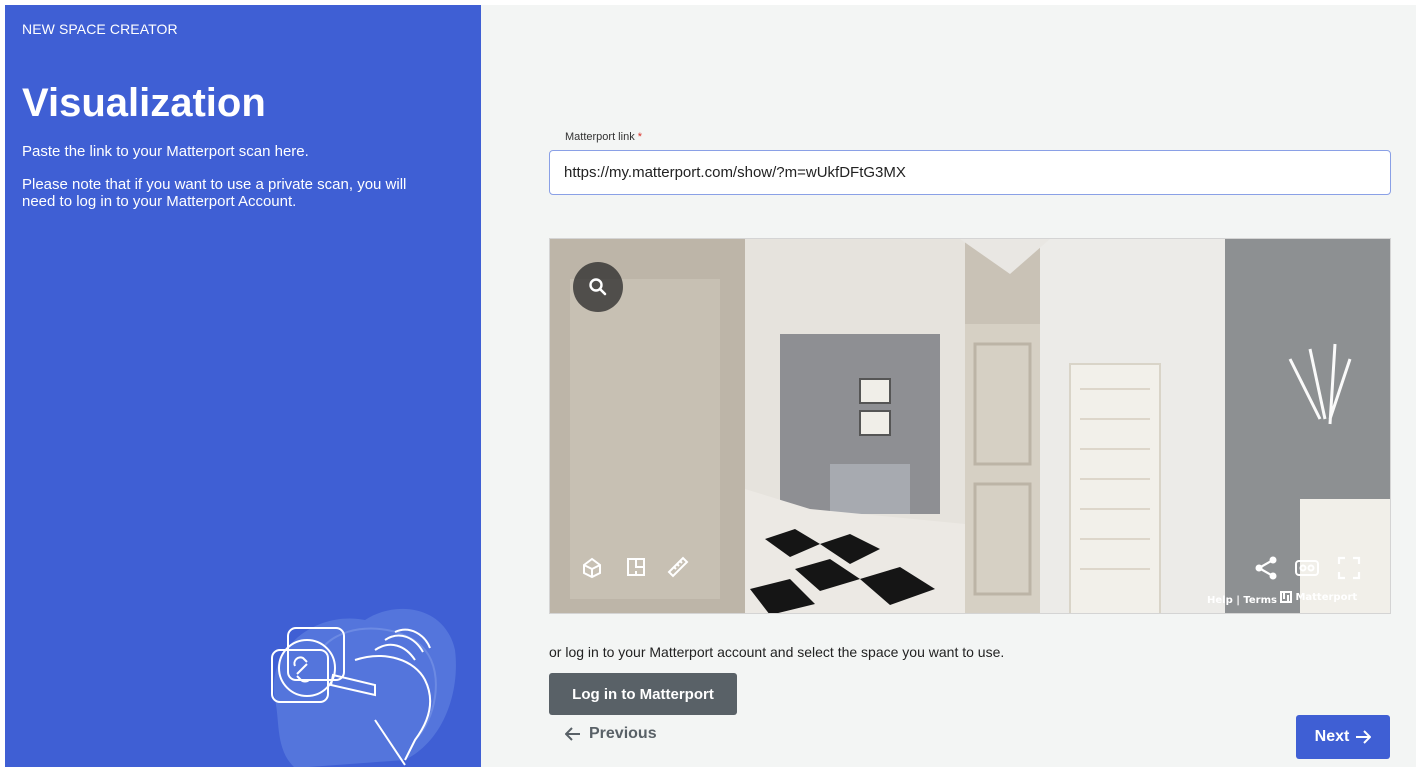 Image resolution: width=1416 pixels, height=767 pixels. Describe the element at coordinates (623, 733) in the screenshot. I see `previous-label: Previous` at that location.